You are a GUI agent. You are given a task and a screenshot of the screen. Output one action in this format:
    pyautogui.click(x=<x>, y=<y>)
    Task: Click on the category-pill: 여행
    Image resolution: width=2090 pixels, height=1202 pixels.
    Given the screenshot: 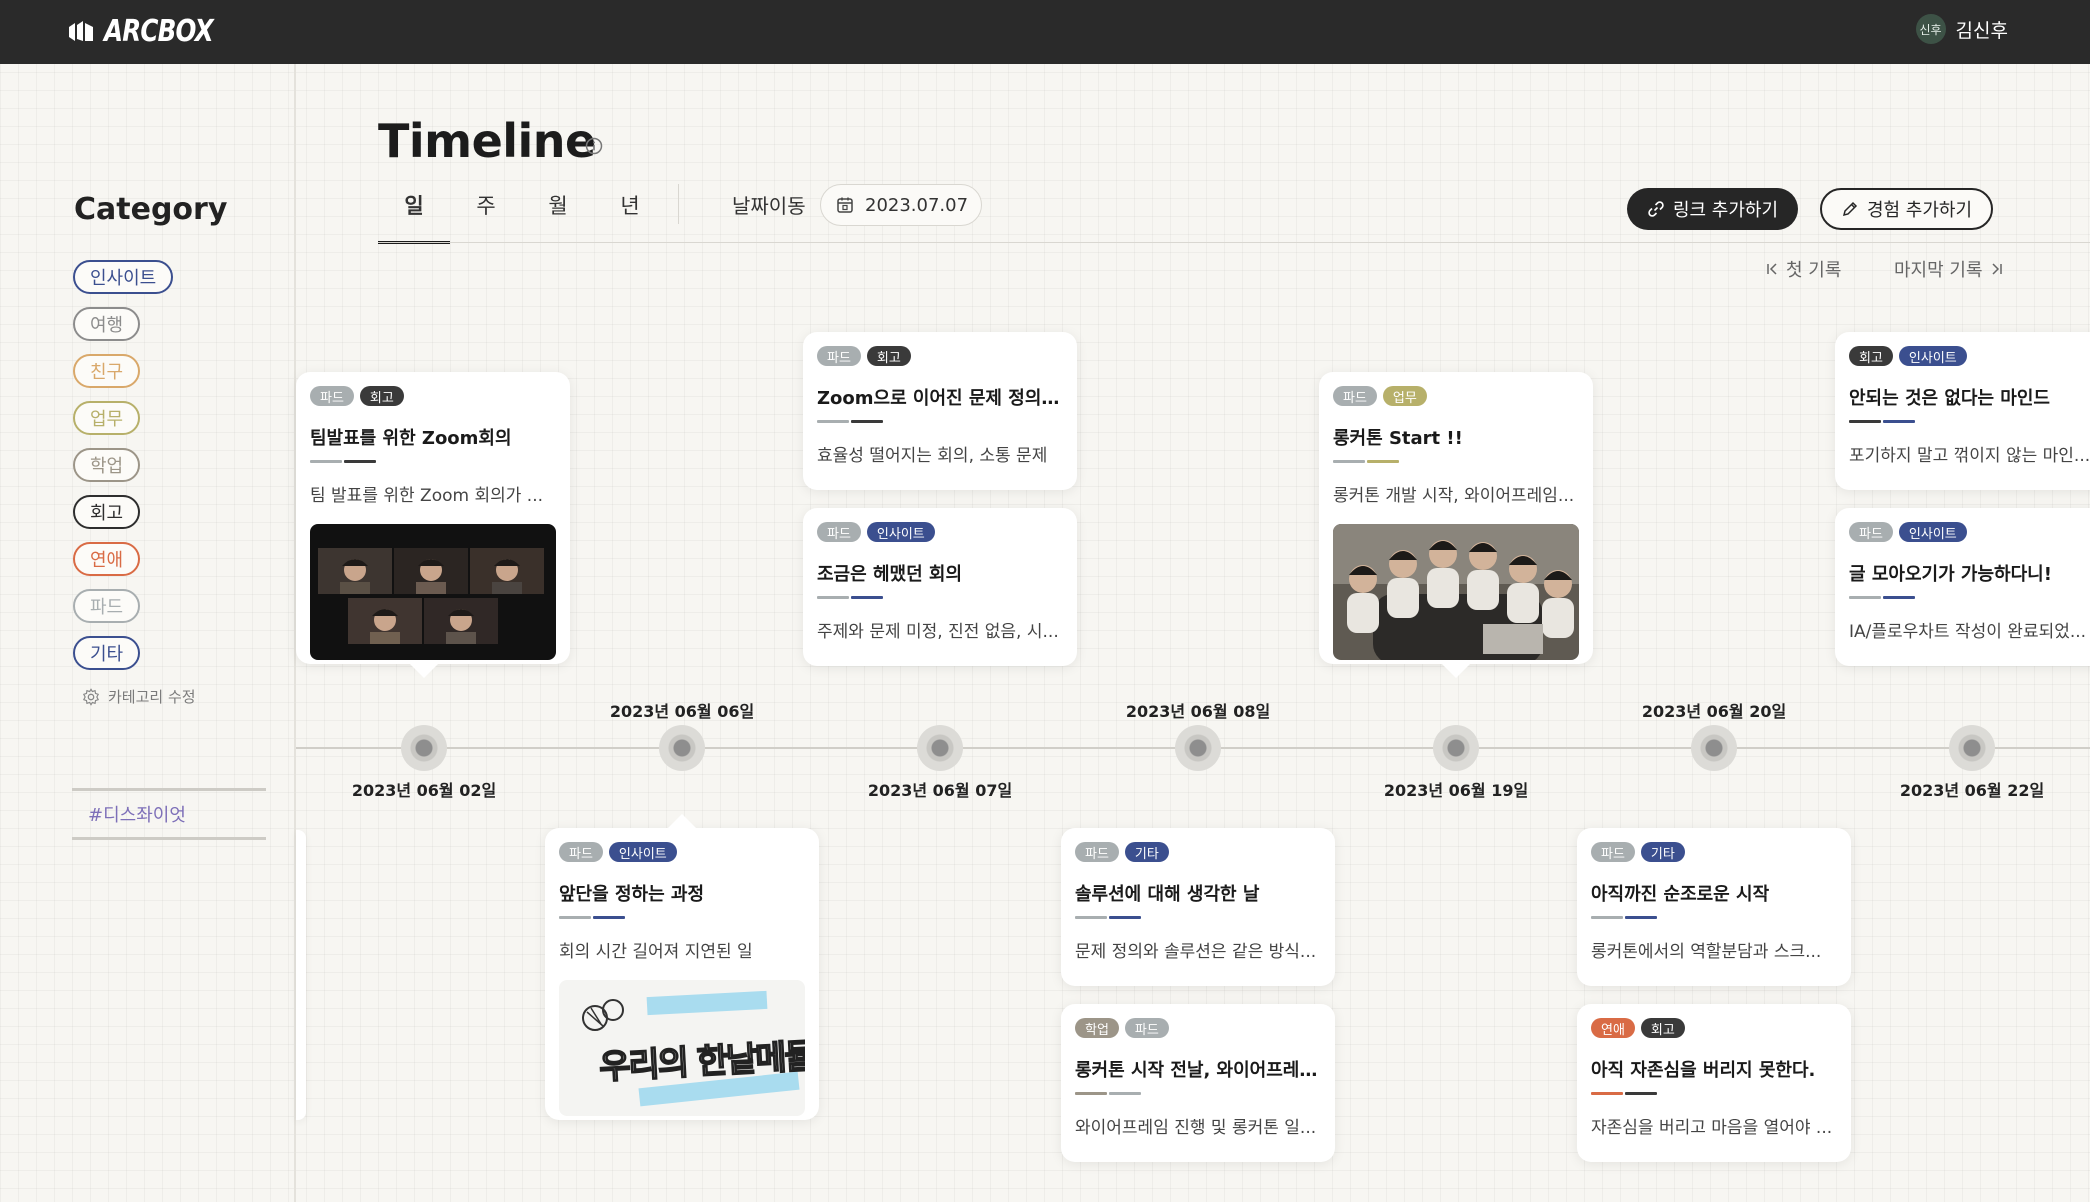 What is the action you would take?
    pyautogui.click(x=107, y=324)
    